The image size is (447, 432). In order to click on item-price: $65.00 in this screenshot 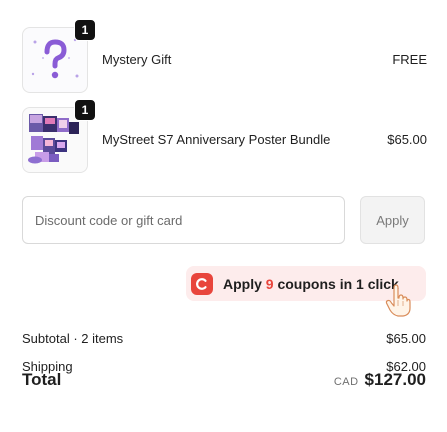, I will do `click(407, 139)`.